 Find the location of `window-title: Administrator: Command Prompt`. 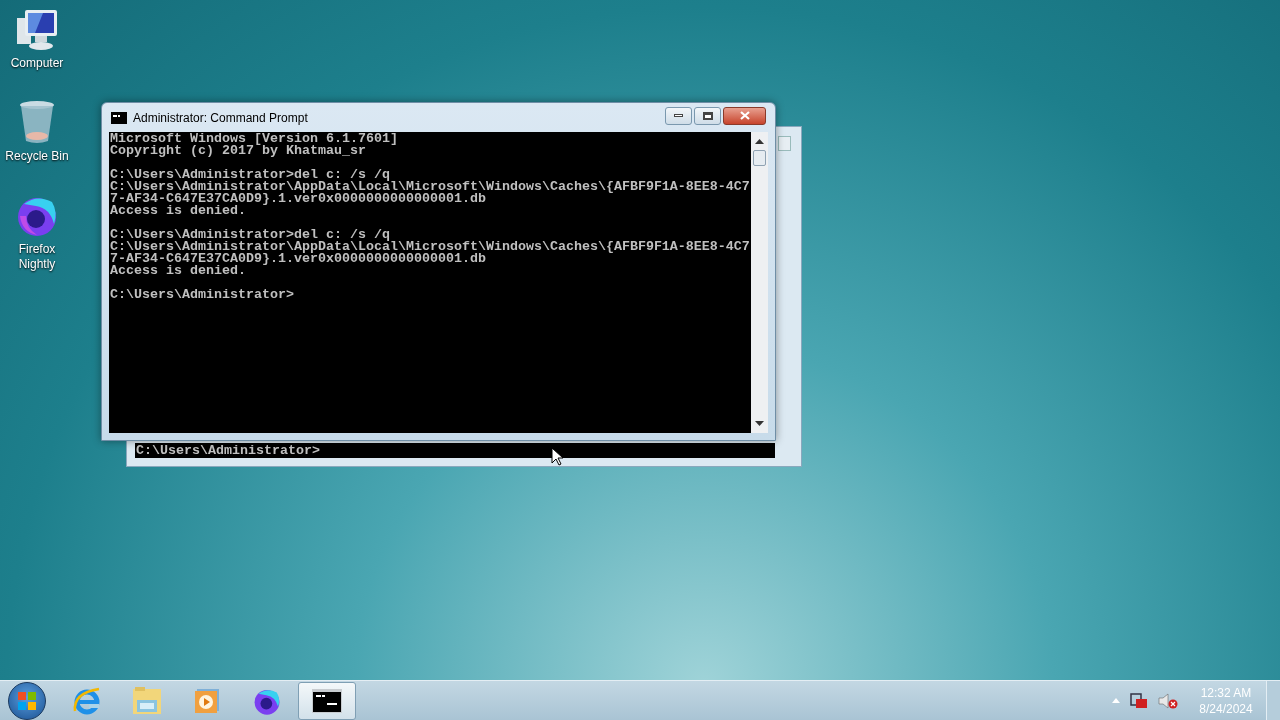

window-title: Administrator: Command Prompt is located at coordinates (221, 118).